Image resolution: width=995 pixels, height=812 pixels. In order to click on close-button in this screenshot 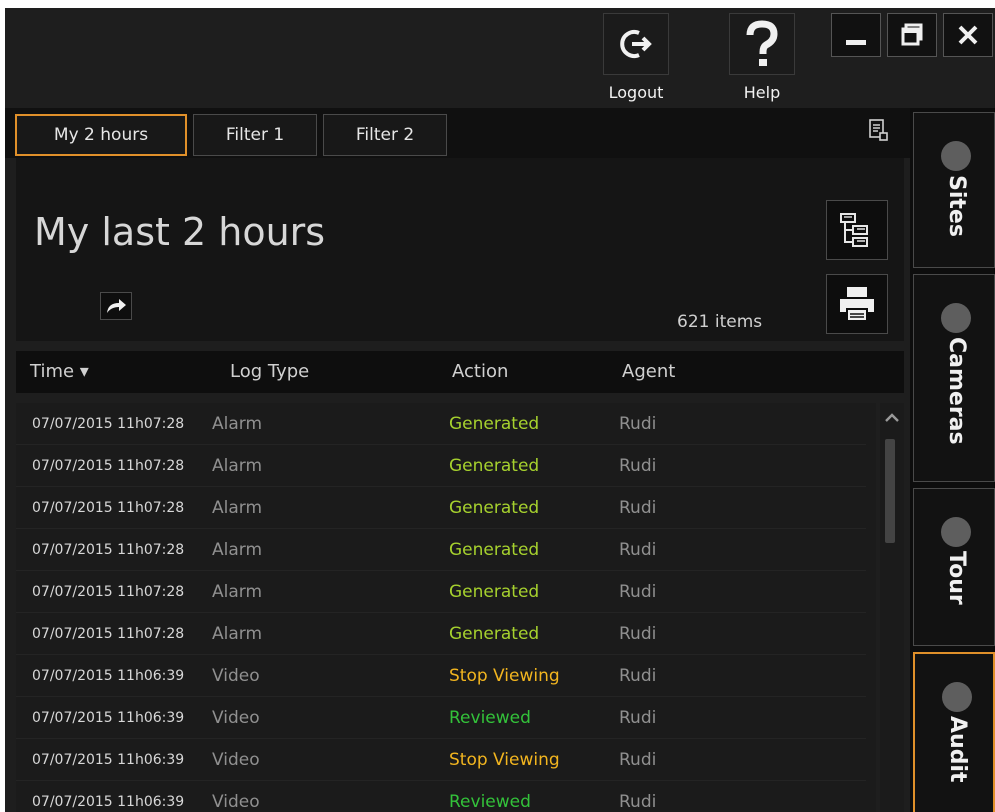, I will do `click(968, 35)`.